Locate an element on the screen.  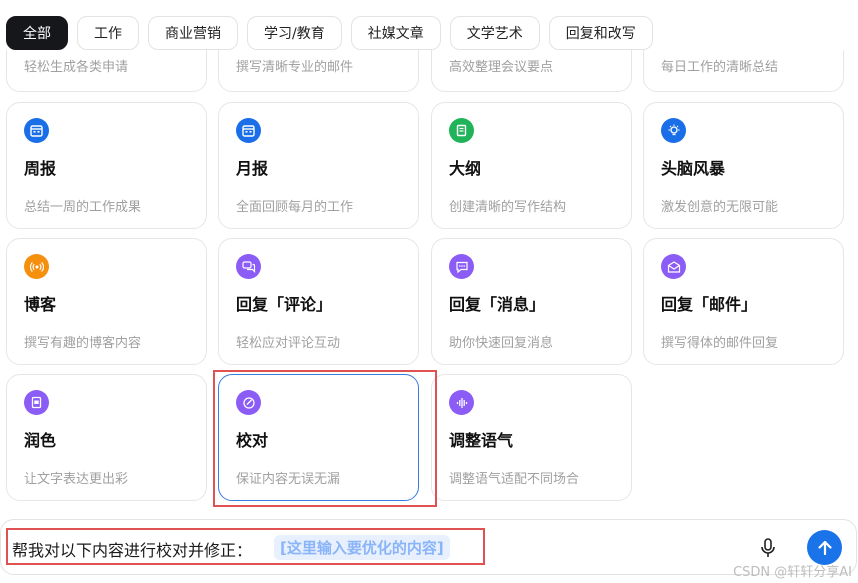
microphone-icon is located at coordinates (768, 548).